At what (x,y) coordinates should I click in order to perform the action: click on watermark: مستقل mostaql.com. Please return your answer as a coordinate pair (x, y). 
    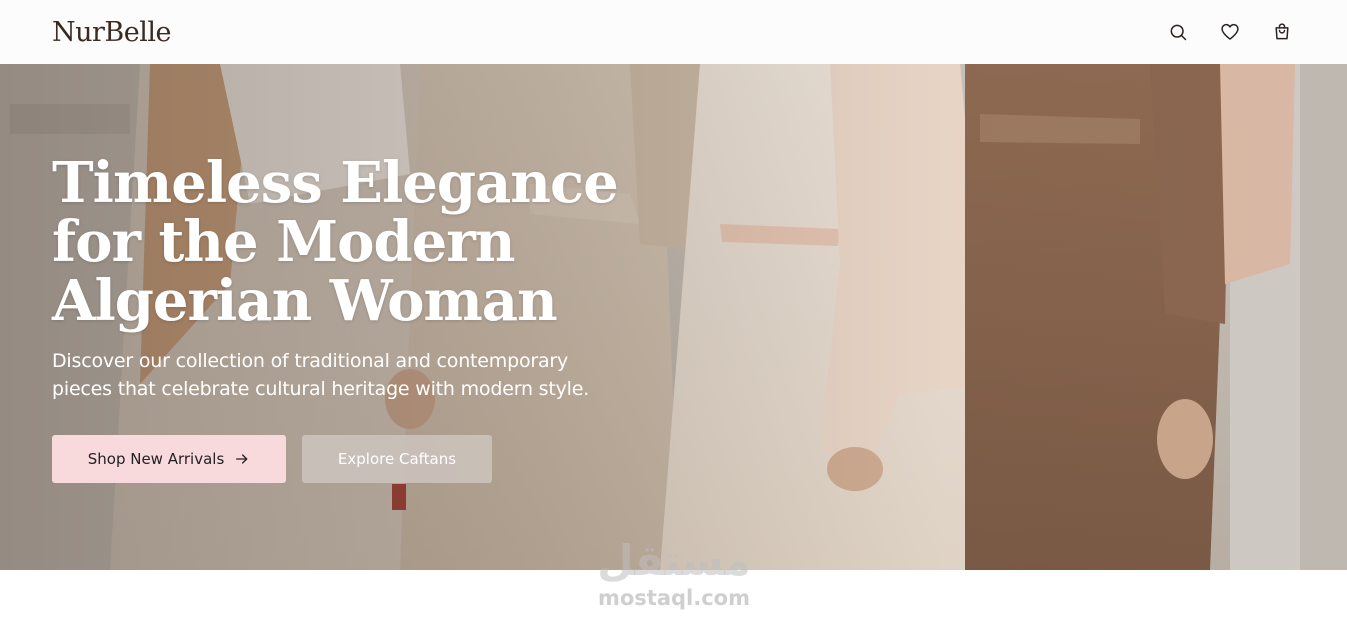
    Looking at the image, I should click on (674, 573).